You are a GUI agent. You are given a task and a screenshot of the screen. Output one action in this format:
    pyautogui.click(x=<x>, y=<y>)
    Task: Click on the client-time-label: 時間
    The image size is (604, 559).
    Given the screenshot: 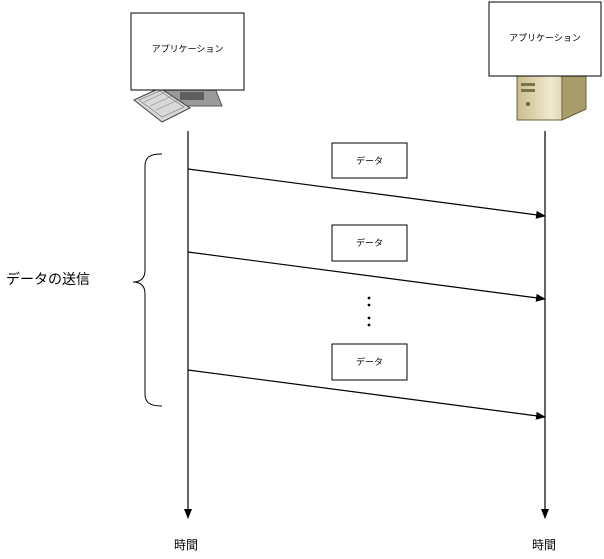 What is the action you would take?
    pyautogui.click(x=186, y=545)
    